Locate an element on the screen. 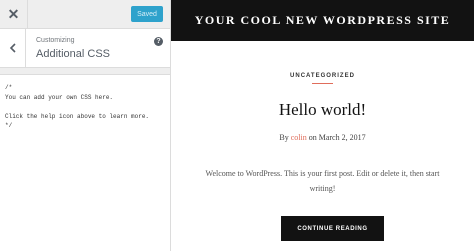 The image size is (474, 251). post-meta: By colin on March 2, 2017 is located at coordinates (322, 137).